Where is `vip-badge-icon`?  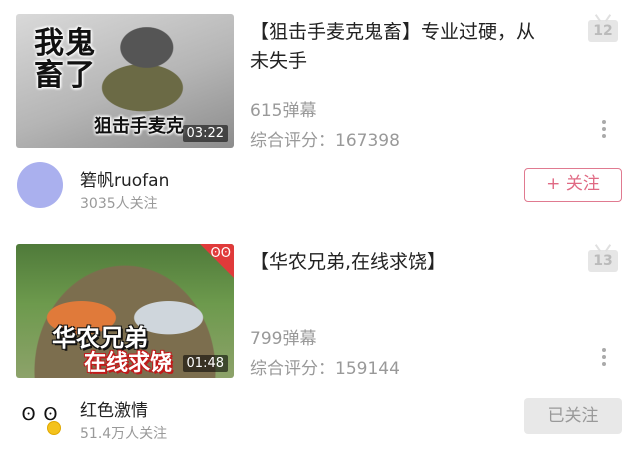 vip-badge-icon is located at coordinates (54, 428).